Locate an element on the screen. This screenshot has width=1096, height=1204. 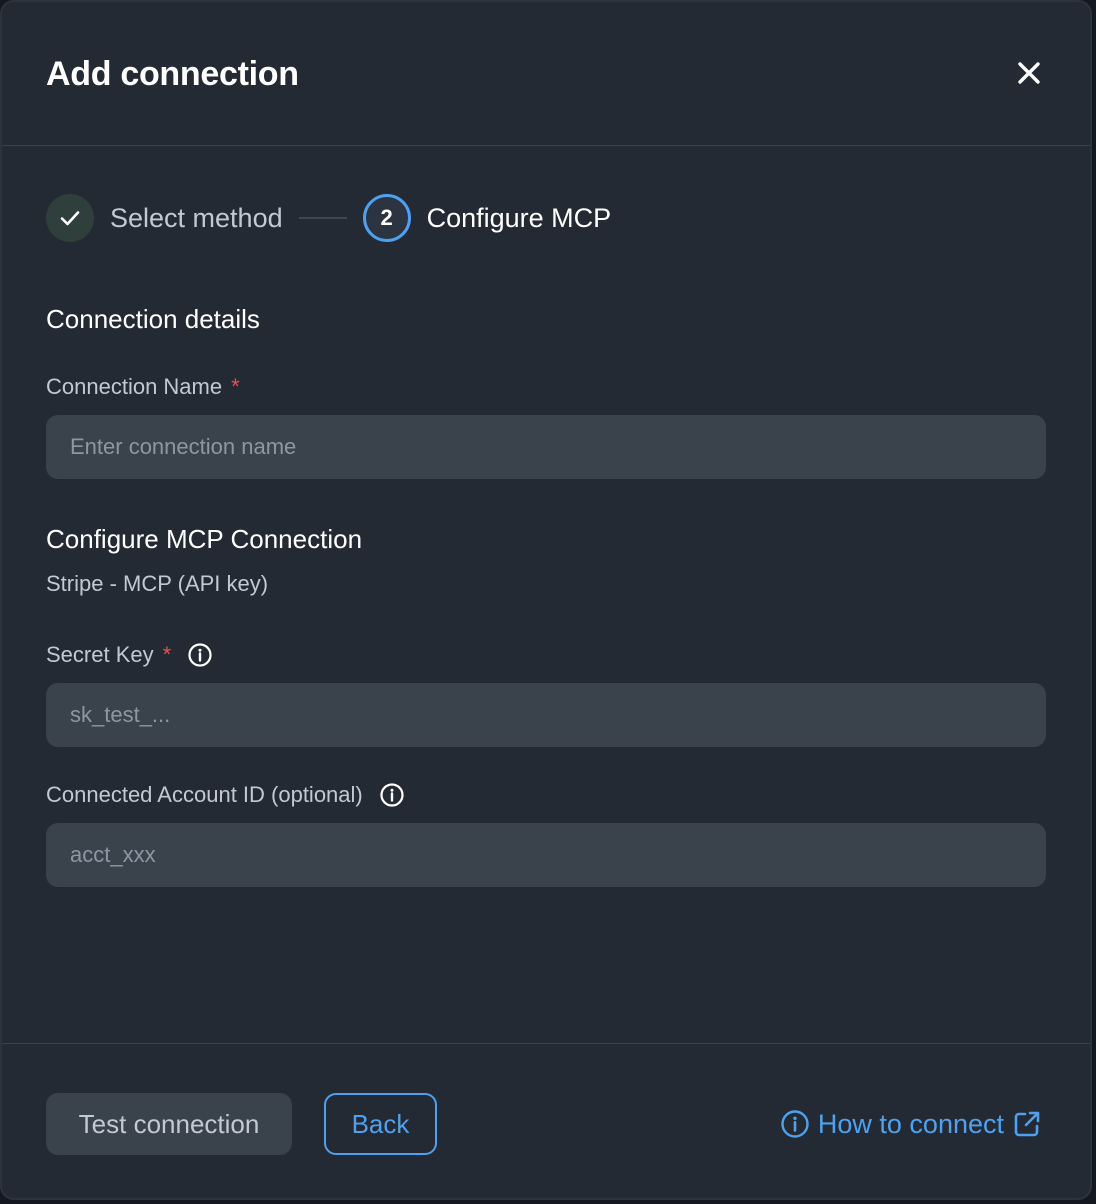
how-to-connect-label: How to connect is located at coordinates (910, 1123).